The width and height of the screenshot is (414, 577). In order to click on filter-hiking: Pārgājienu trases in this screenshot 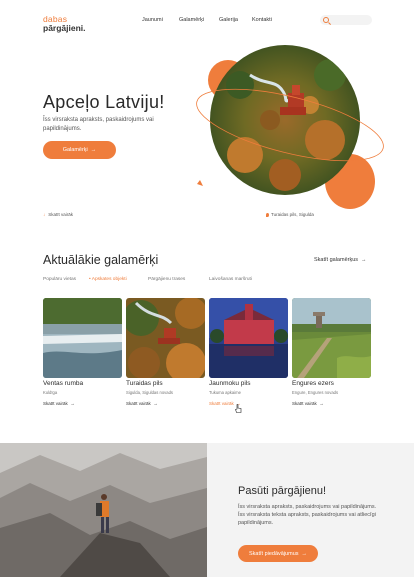, I will do `click(166, 279)`.